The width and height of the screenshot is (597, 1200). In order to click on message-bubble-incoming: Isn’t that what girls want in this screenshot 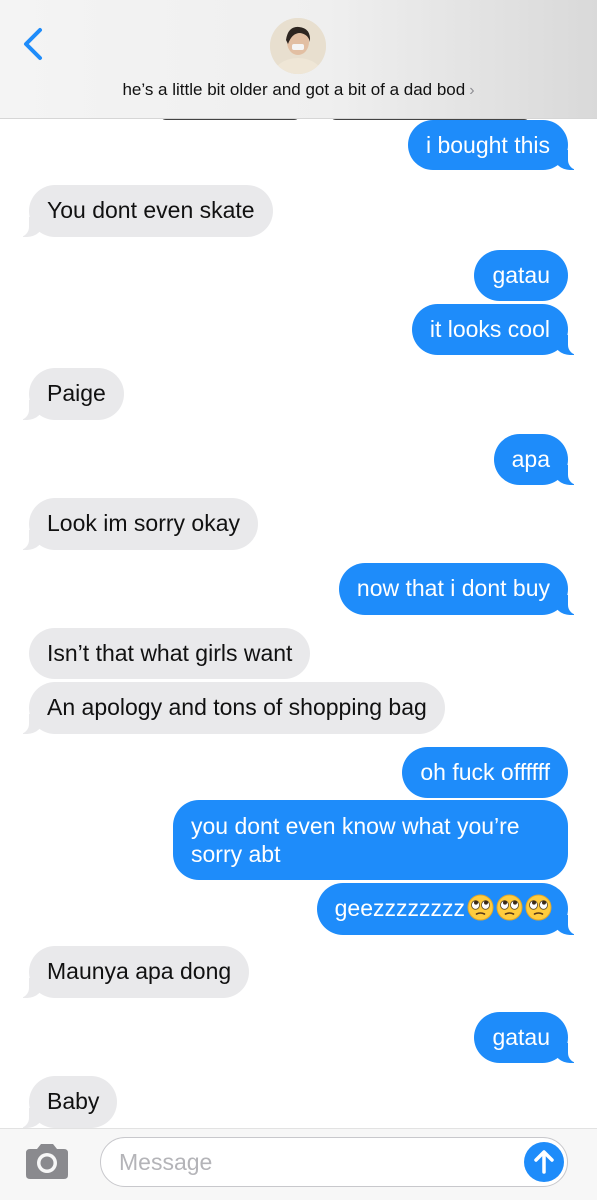, I will do `click(170, 653)`.